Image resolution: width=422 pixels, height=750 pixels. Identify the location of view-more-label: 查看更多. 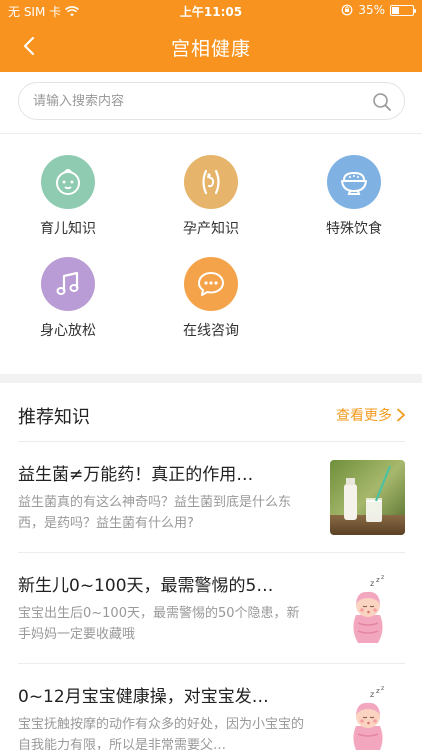
(364, 416).